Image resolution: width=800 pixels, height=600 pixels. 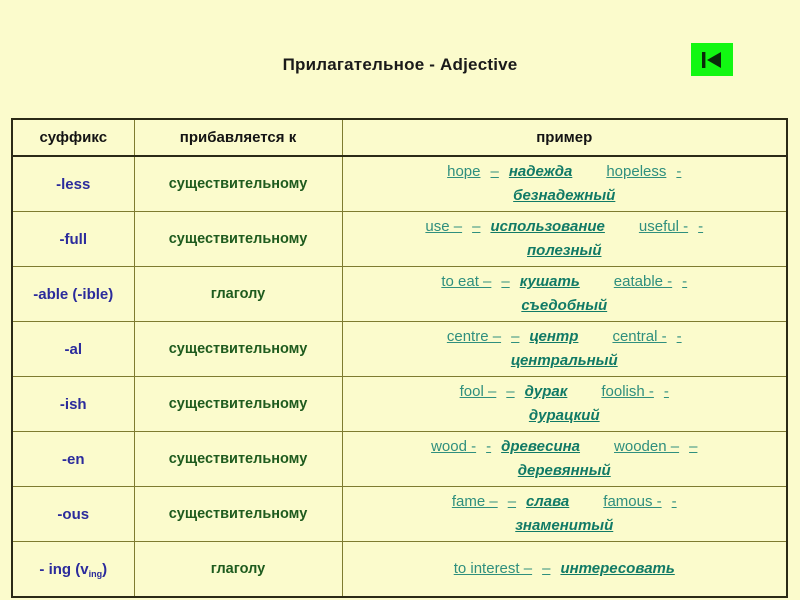 What do you see at coordinates (73, 239) in the screenshot?
I see `cell-suffix: -full` at bounding box center [73, 239].